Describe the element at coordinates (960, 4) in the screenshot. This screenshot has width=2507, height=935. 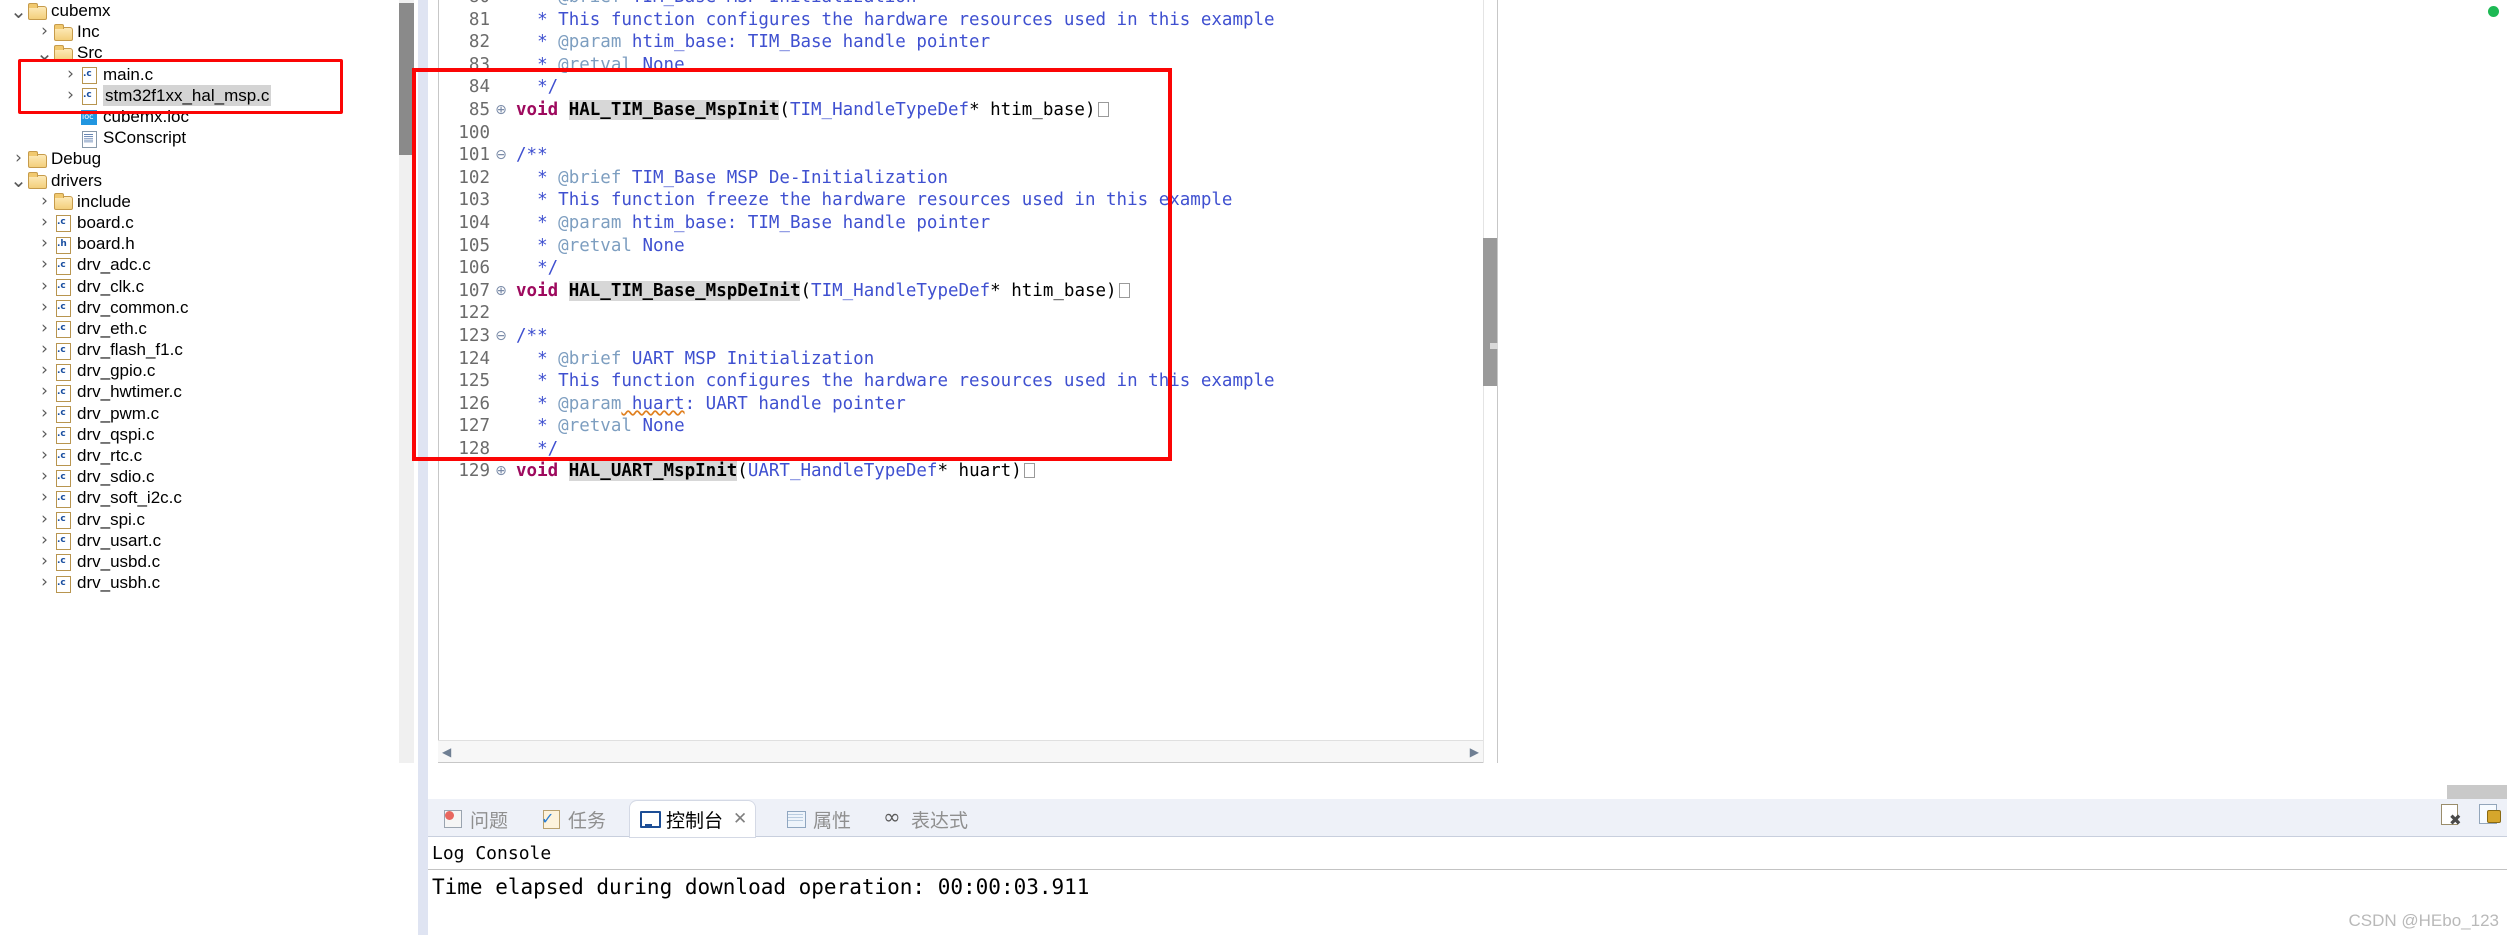
I see `code-line: 80 * @brief TIM_Base MSP Initialization` at that location.